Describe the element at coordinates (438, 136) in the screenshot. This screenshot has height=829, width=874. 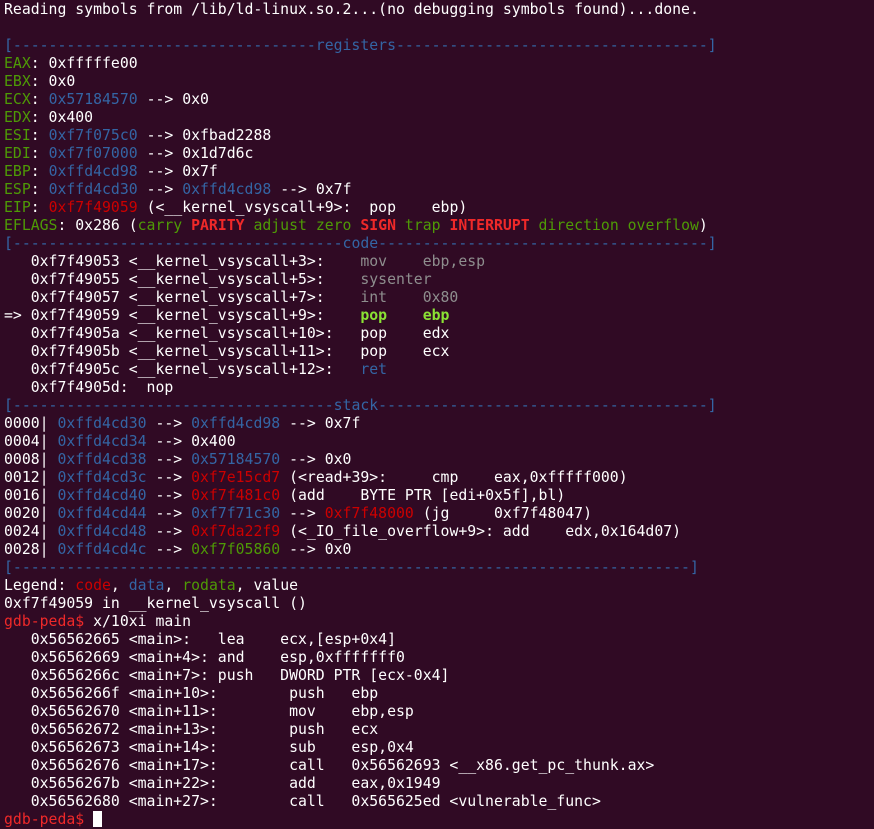
I see `terminal-line: ESI: 0xf7f075c0 --> 0xfbad2288` at that location.